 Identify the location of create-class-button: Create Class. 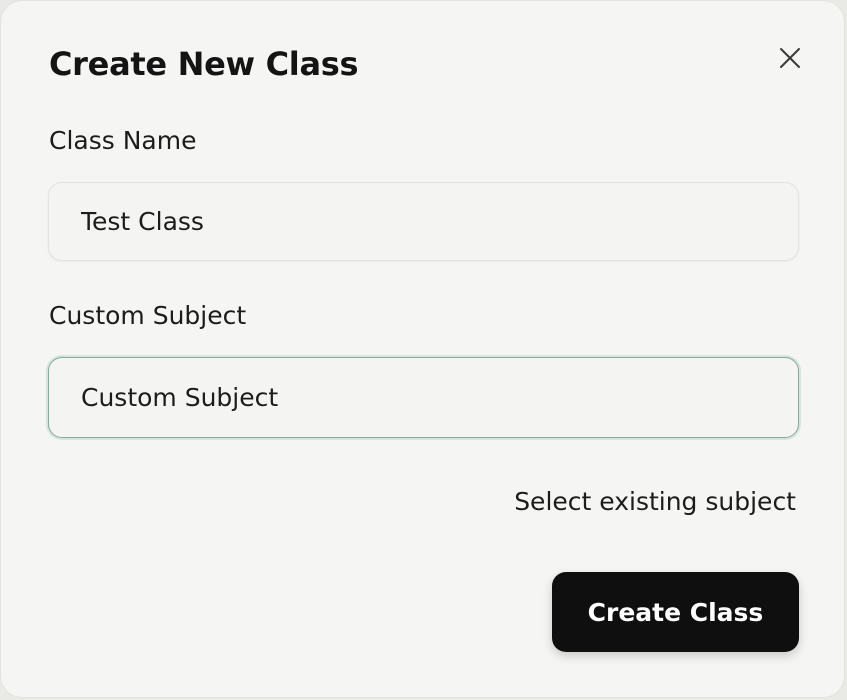
(675, 612).